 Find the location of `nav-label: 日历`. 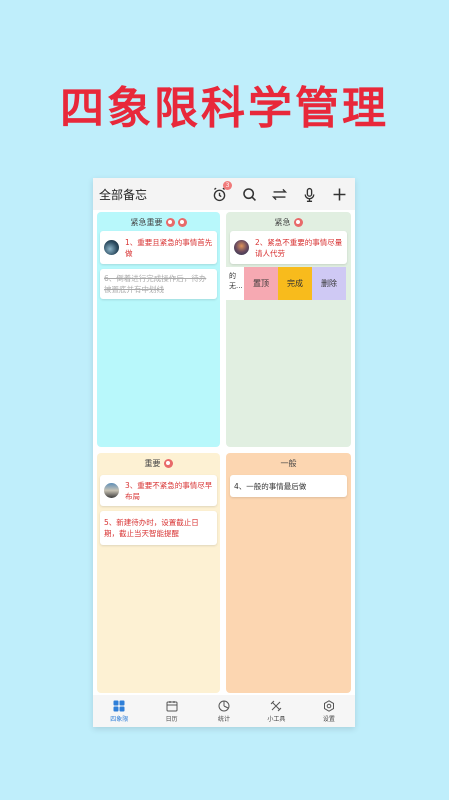

nav-label: 日历 is located at coordinates (171, 719).